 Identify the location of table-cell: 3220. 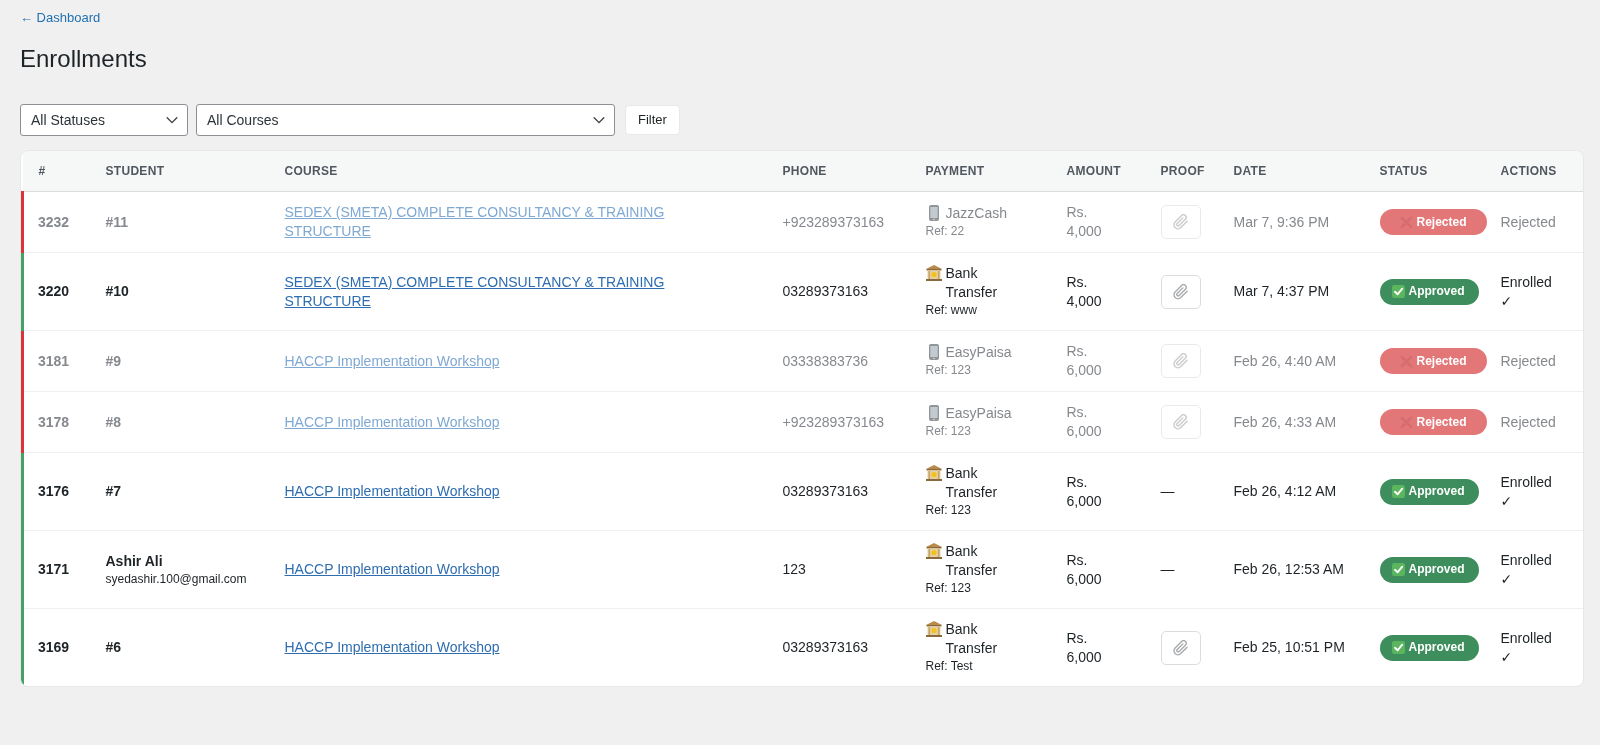
(56, 291).